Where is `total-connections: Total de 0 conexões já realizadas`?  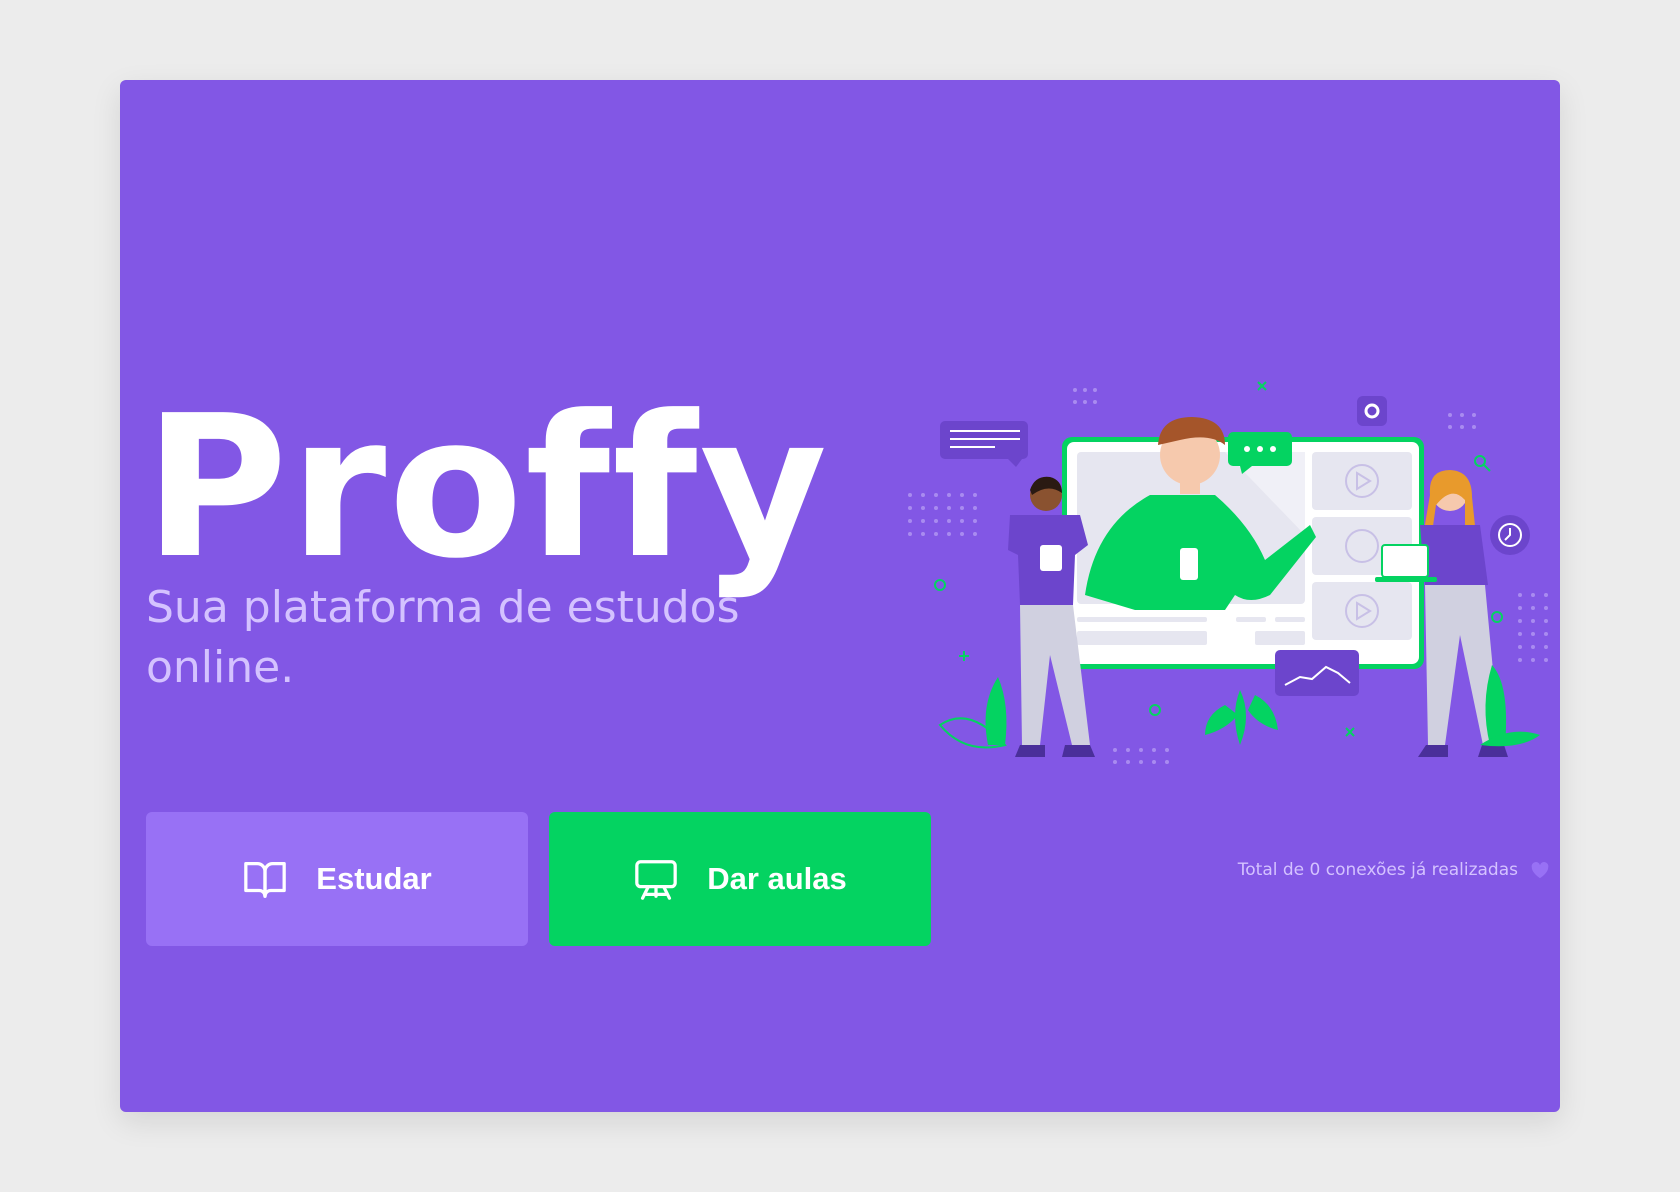
total-connections: Total de 0 conexões já realizadas is located at coordinates (1394, 870).